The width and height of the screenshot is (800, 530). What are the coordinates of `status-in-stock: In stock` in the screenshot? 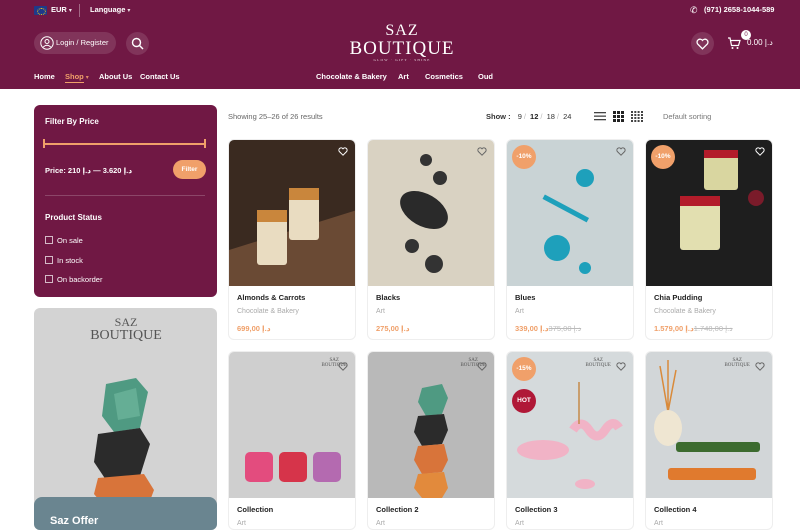 It's located at (64, 260).